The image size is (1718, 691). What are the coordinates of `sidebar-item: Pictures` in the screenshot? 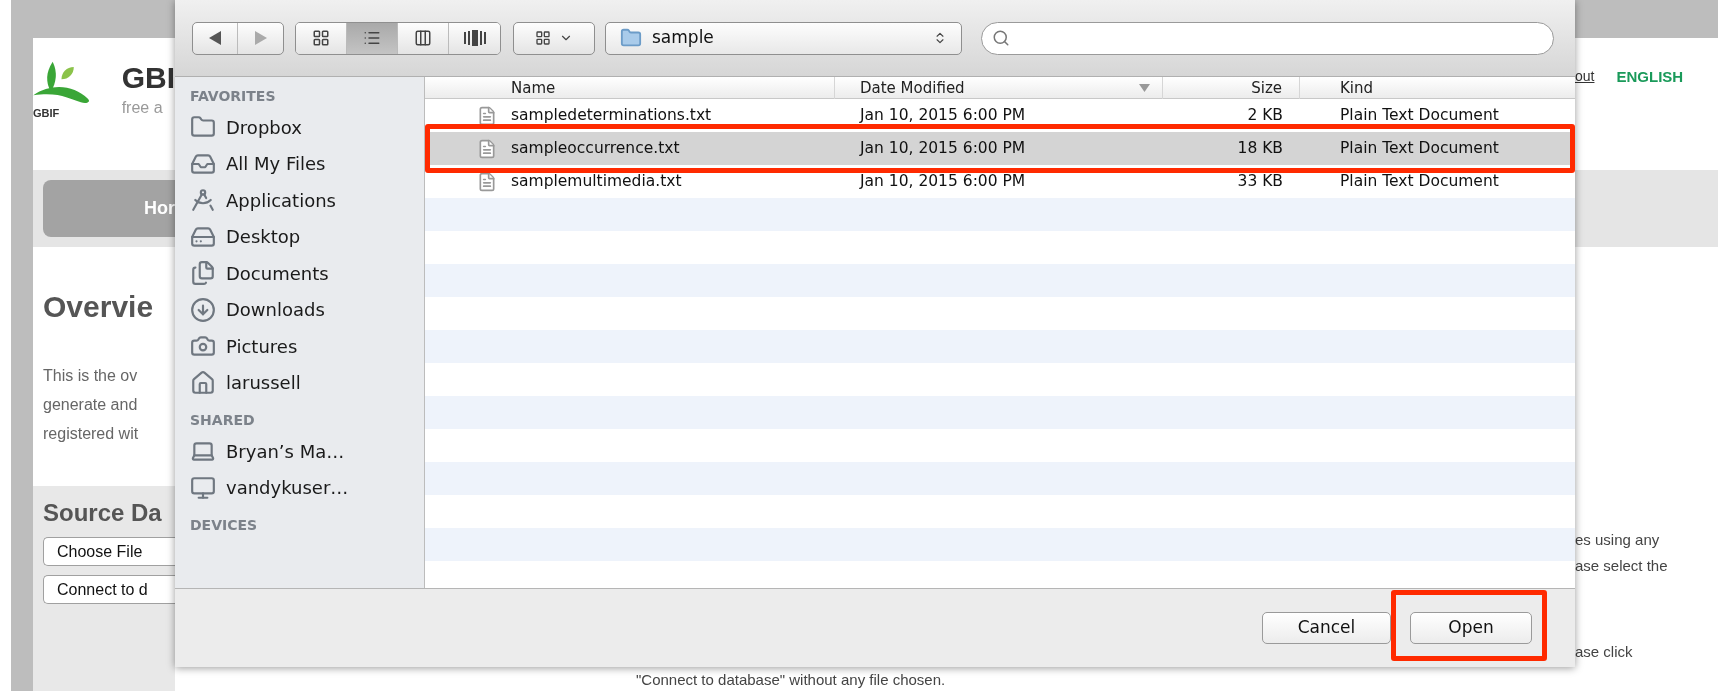 It's located at (299, 346).